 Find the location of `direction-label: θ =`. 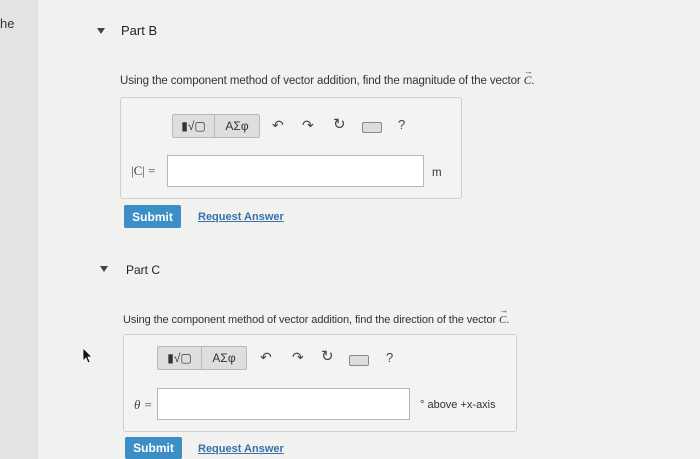

direction-label: θ = is located at coordinates (143, 404).